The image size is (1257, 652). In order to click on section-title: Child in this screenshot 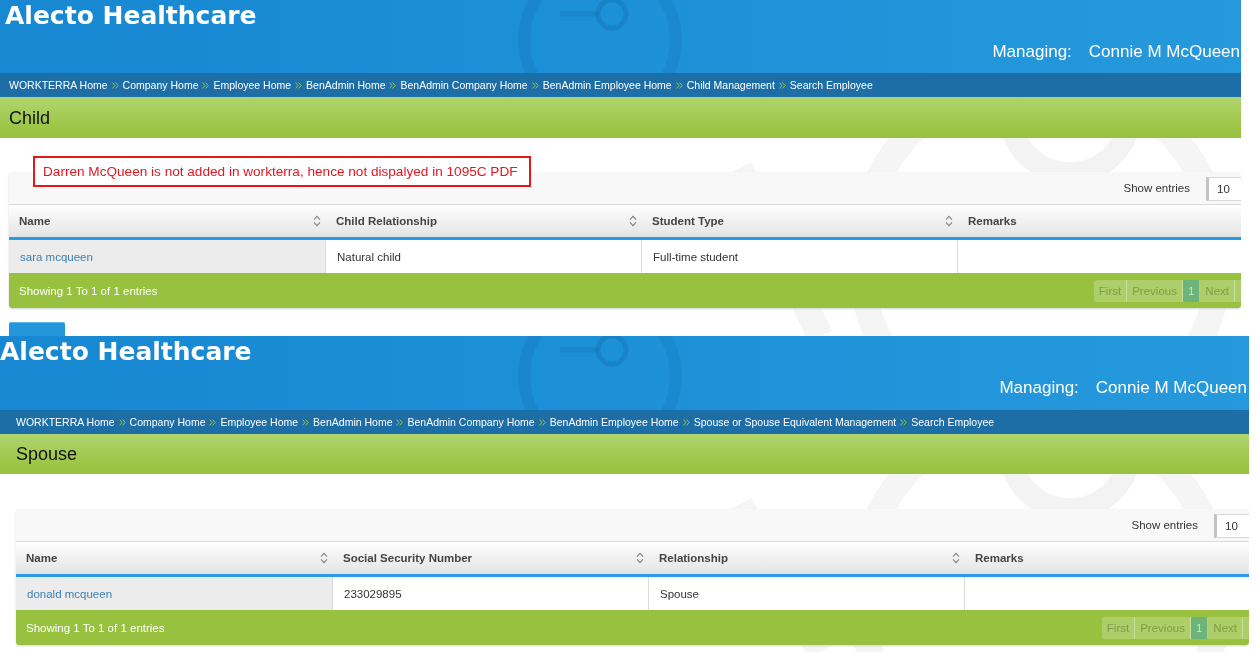, I will do `click(30, 117)`.